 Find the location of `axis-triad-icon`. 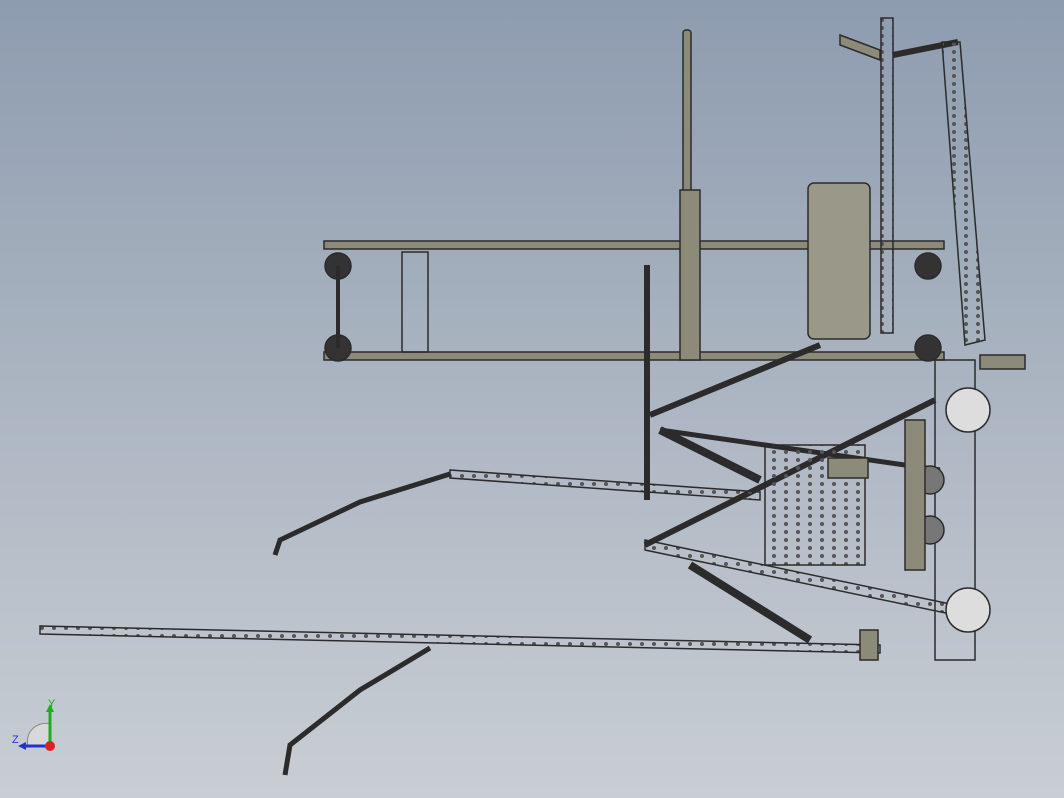

axis-triad-icon is located at coordinates (36, 727).